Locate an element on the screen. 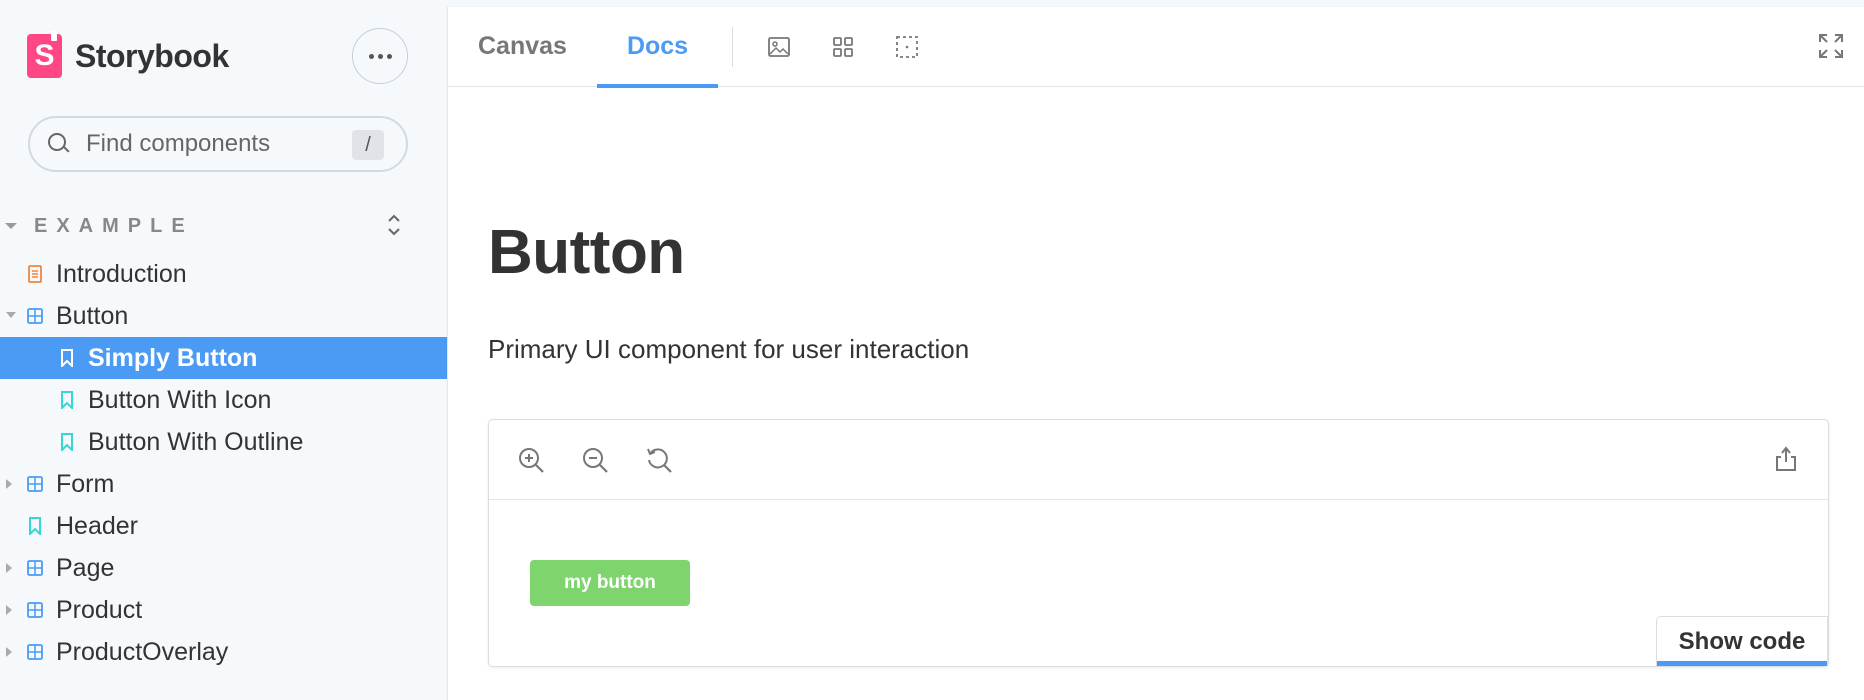 The width and height of the screenshot is (1864, 700). sidebar-item-productoverlay: ProductOverlay is located at coordinates (223, 652).